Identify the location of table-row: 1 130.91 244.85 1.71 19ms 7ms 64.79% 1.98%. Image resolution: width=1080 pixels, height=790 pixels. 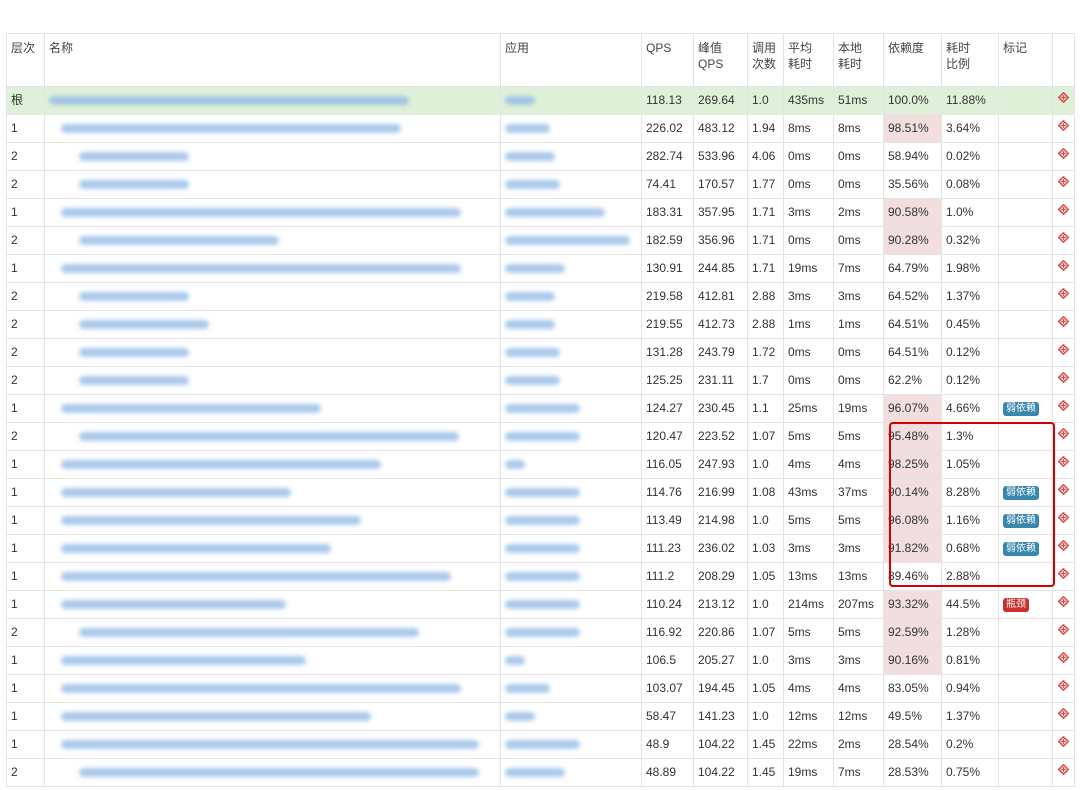
(540, 268).